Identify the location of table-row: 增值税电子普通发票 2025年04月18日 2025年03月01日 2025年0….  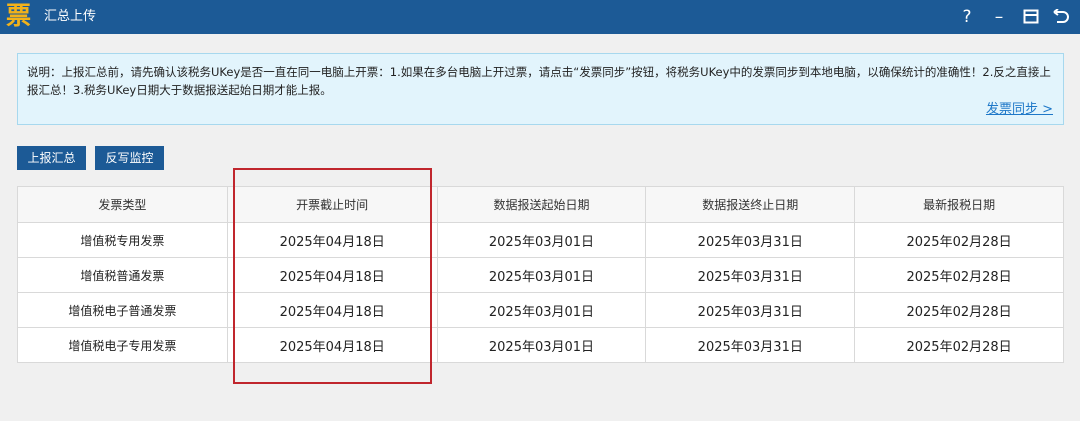
(540, 310).